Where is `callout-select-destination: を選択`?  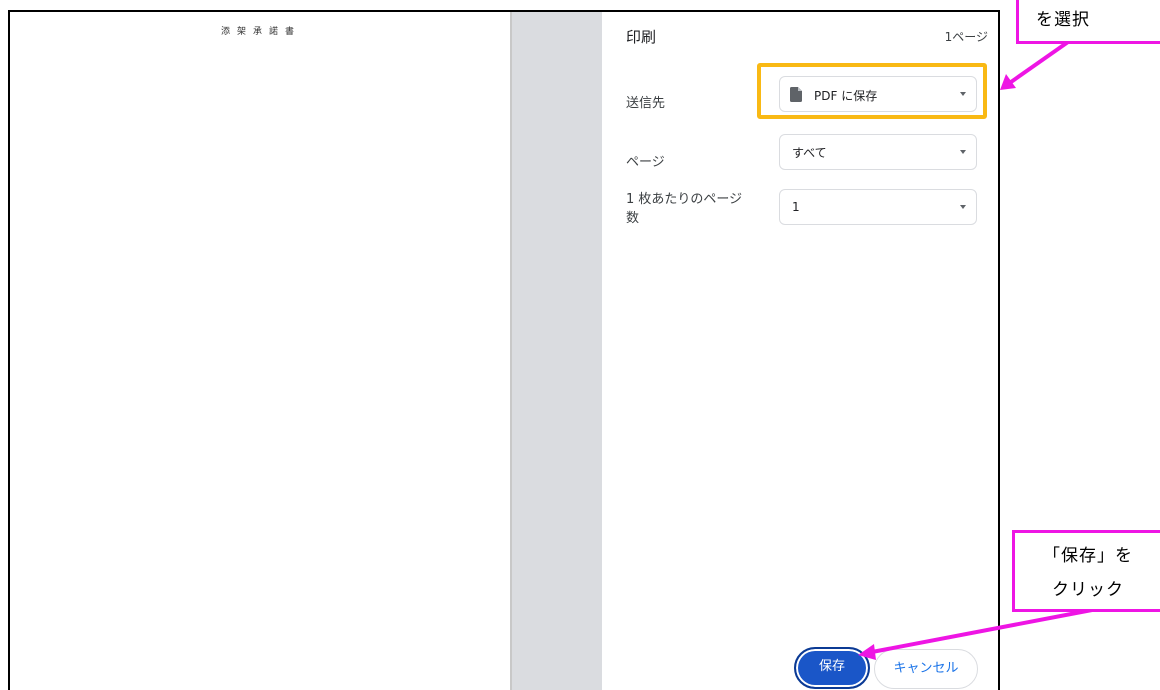 callout-select-destination: を選択 is located at coordinates (1088, 22).